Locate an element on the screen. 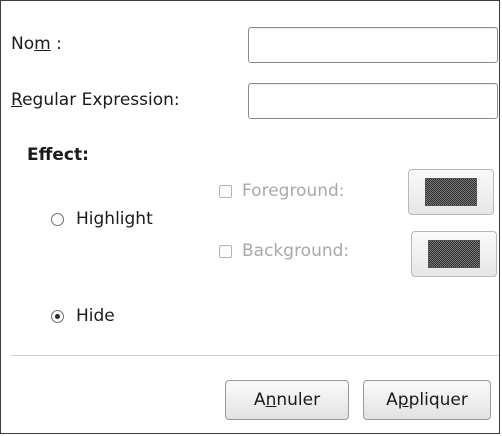  apply-label-end: pliquer is located at coordinates (438, 400).